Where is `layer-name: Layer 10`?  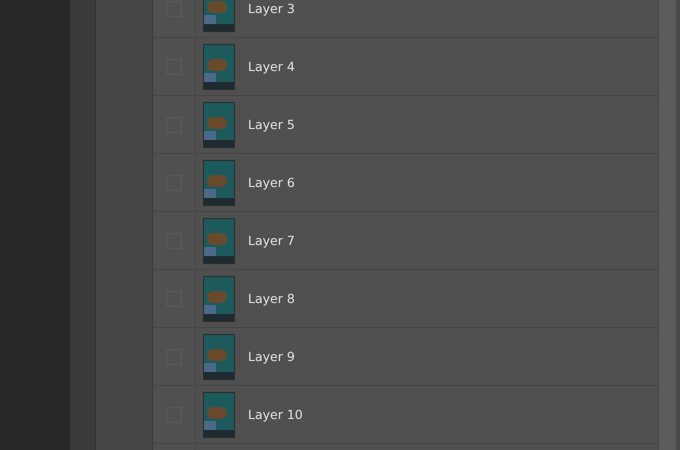 layer-name: Layer 10 is located at coordinates (275, 414).